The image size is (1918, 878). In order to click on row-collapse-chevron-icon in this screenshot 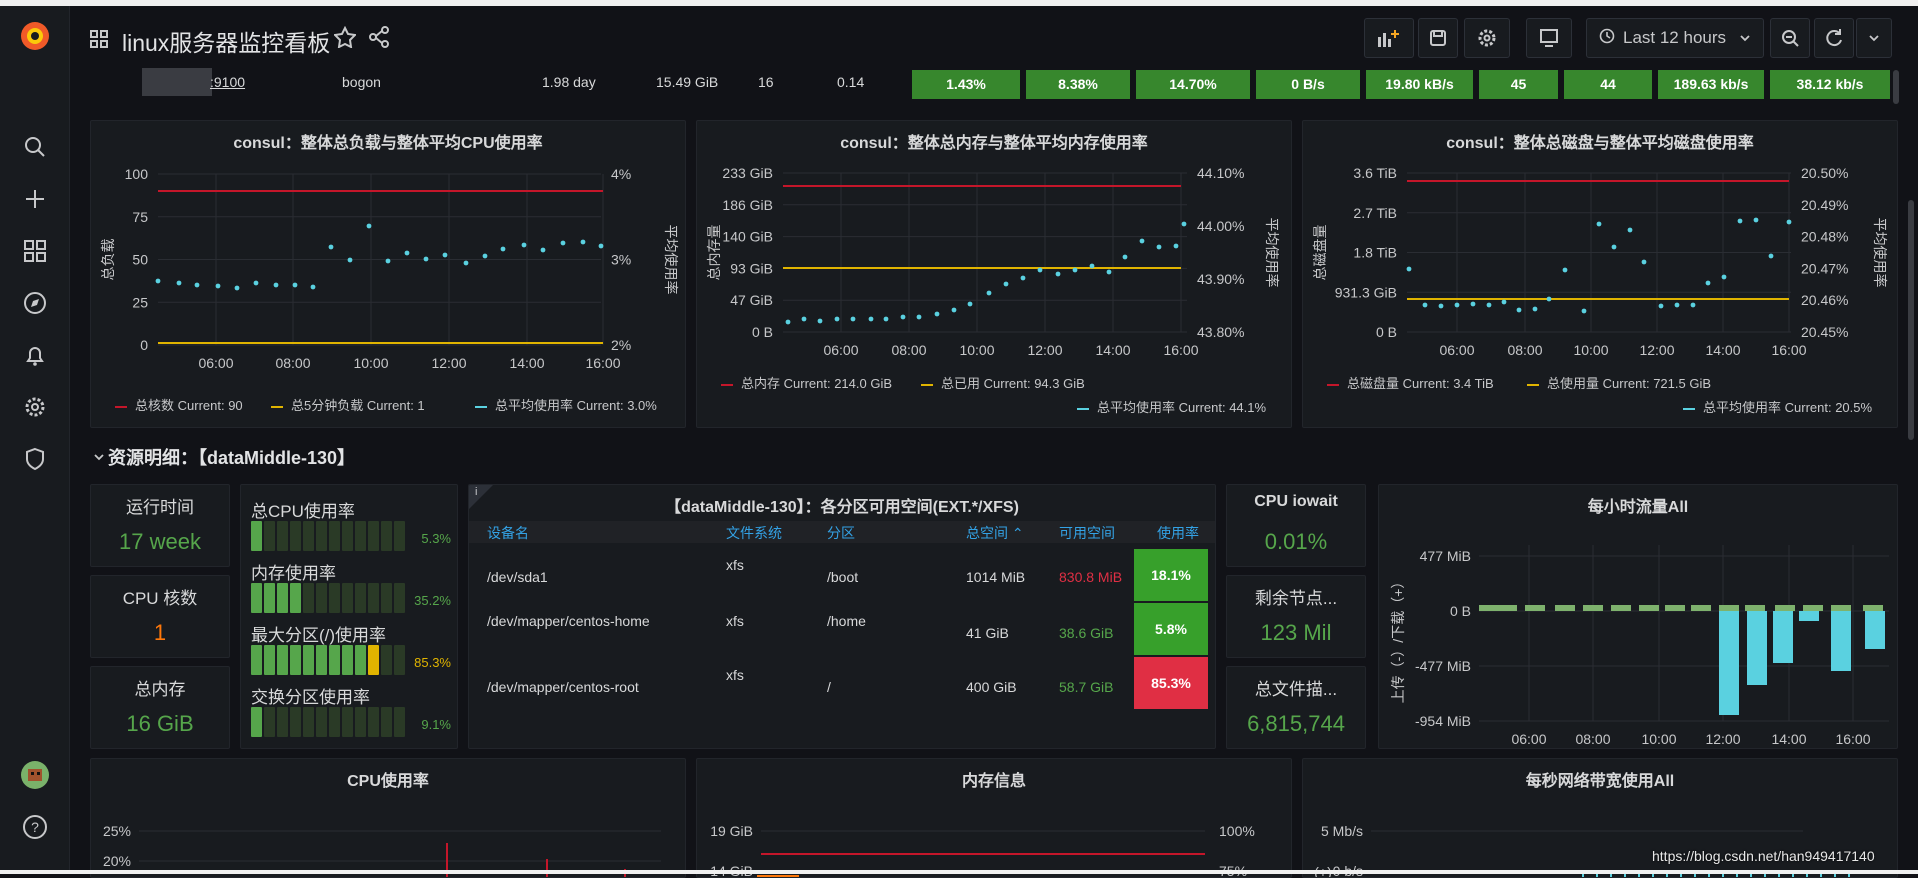, I will do `click(99, 458)`.